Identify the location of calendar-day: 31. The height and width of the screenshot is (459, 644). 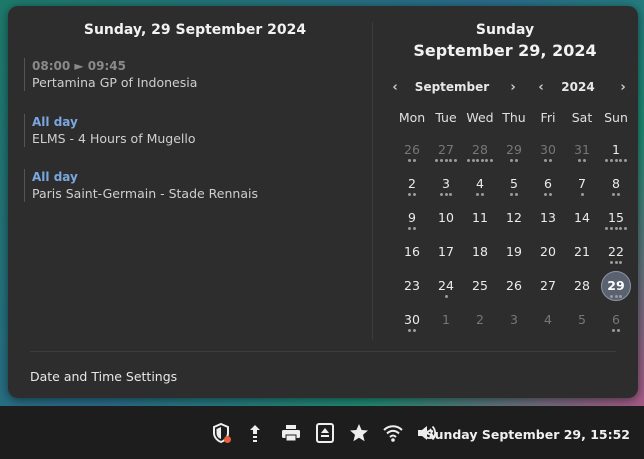
(582, 150).